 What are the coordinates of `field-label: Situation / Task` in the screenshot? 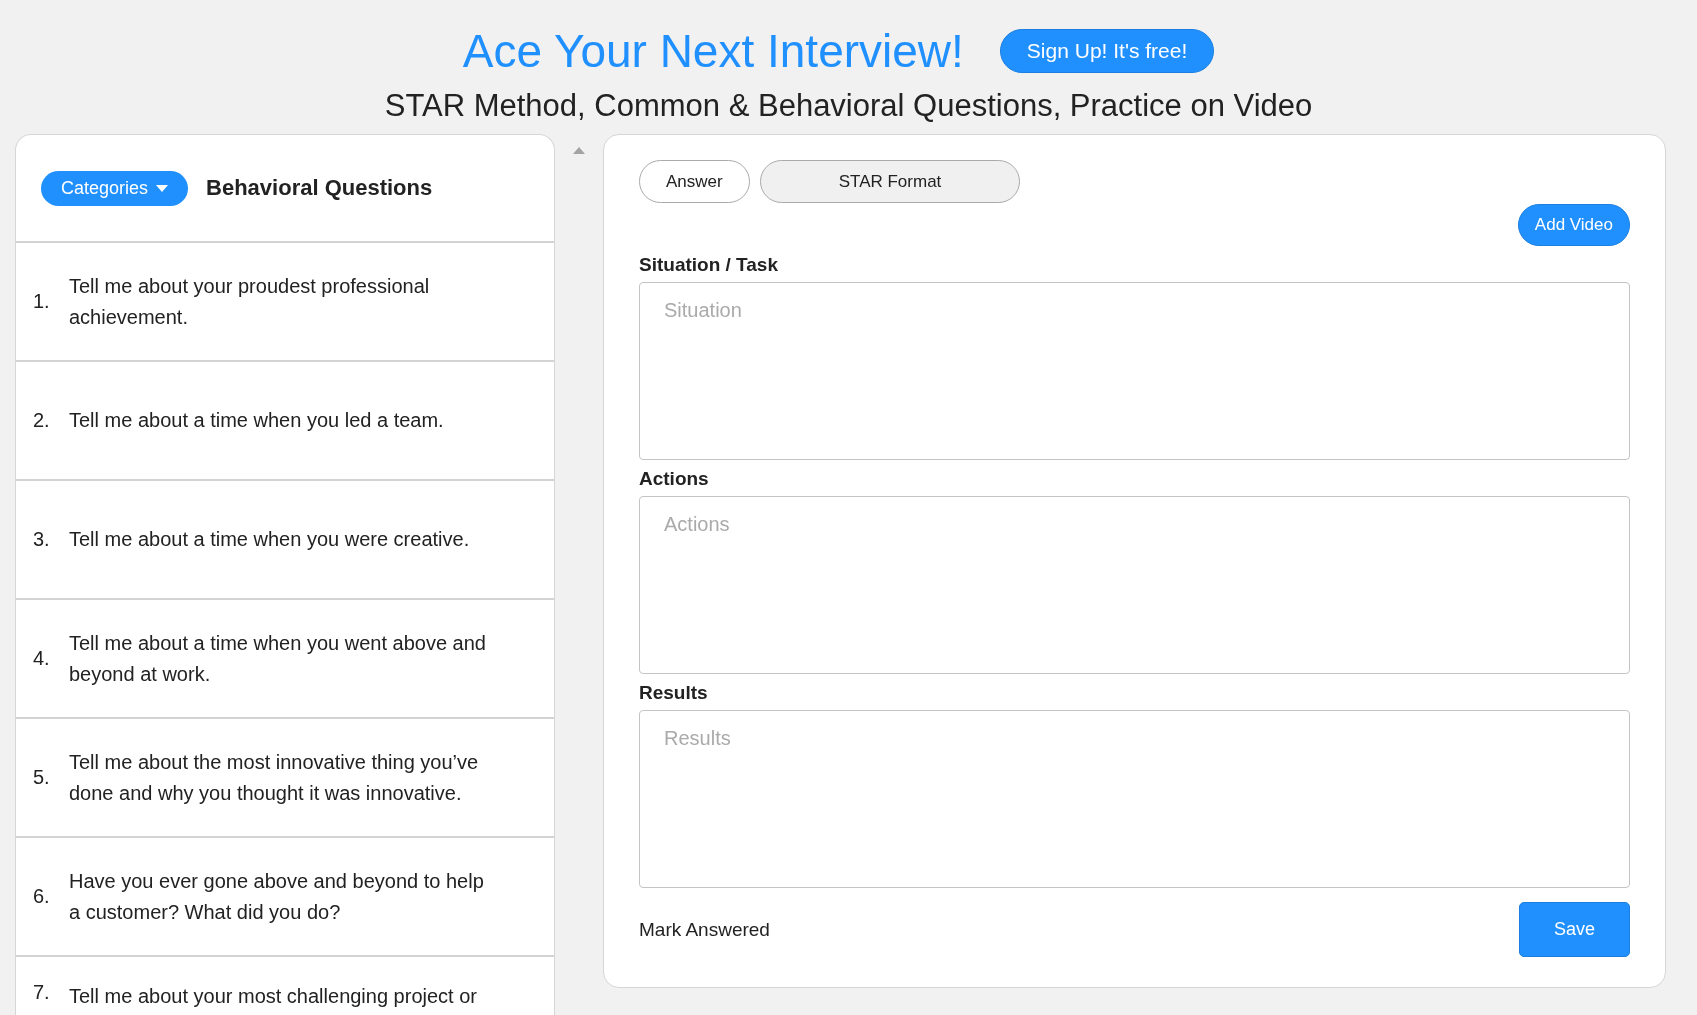 It's located at (709, 265).